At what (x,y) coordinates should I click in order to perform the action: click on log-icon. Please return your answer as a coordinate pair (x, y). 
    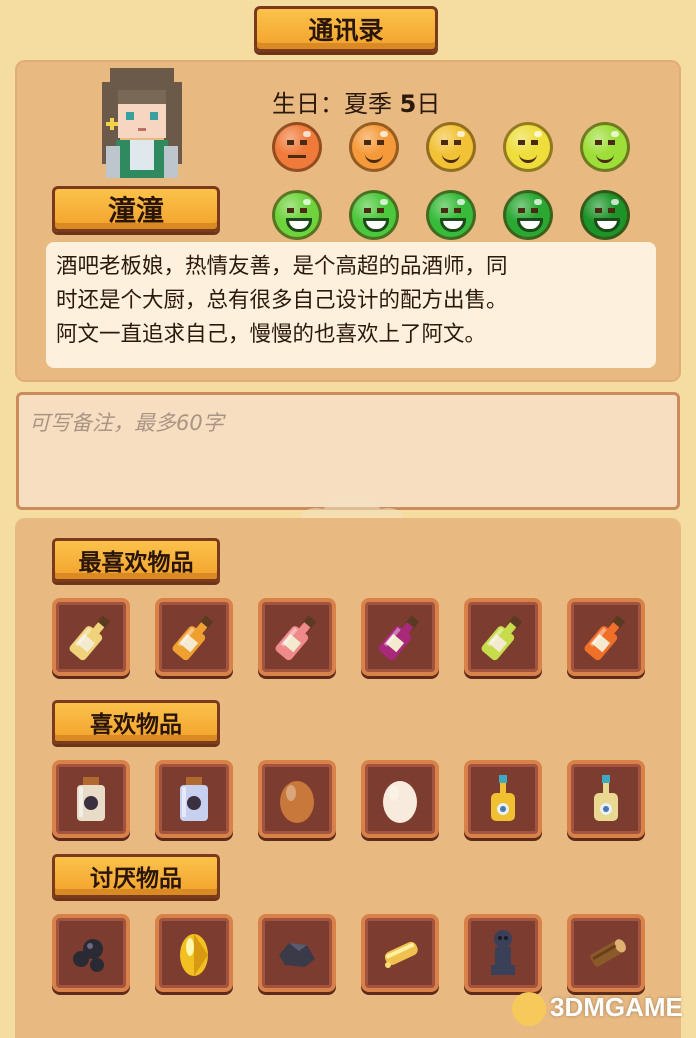
    Looking at the image, I should click on (606, 953).